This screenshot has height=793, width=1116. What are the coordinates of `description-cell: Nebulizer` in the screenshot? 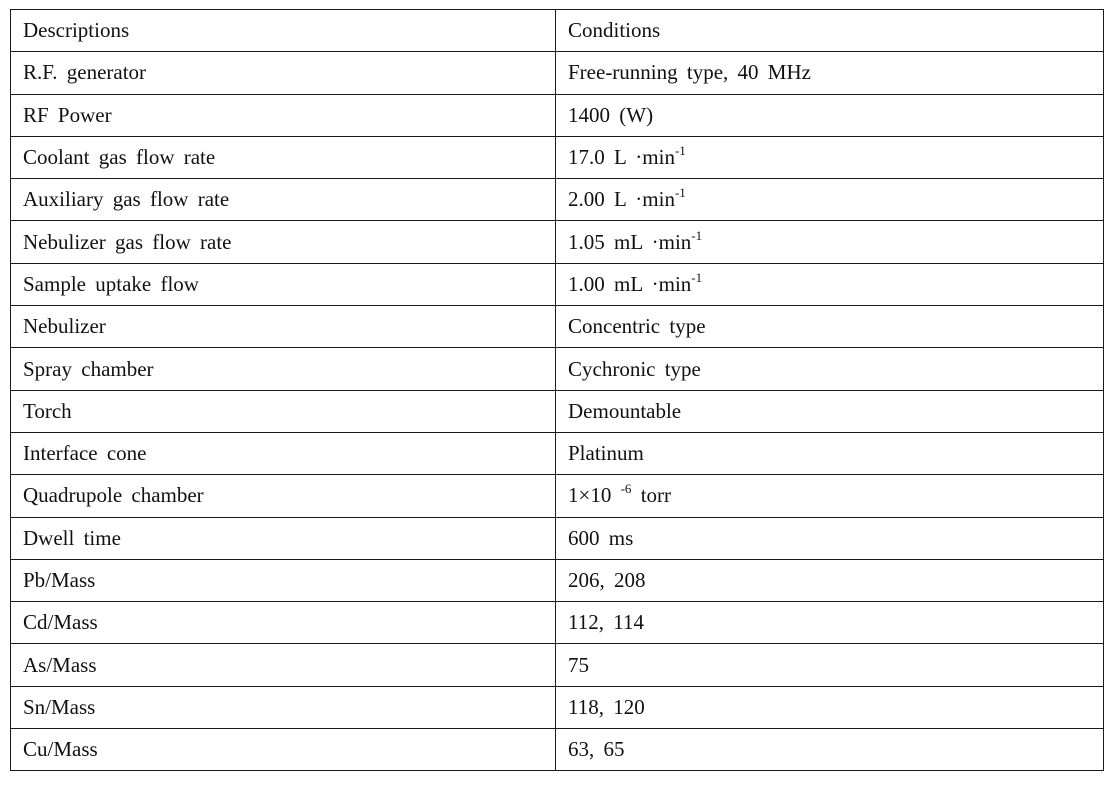 It's located at (283, 327).